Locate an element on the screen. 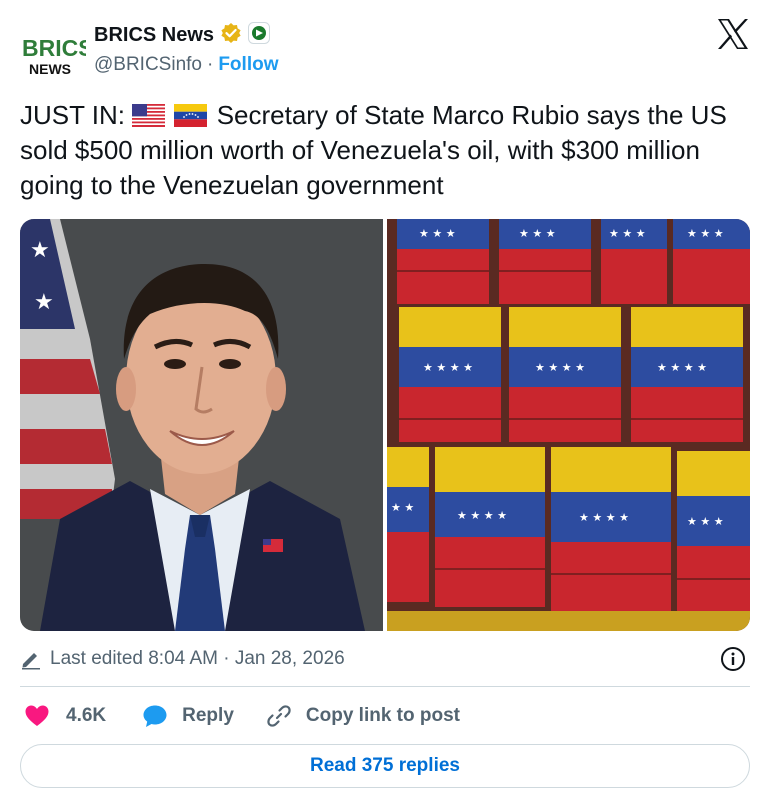 The image size is (769, 800). copy-link-label: Copy link to post is located at coordinates (382, 715).